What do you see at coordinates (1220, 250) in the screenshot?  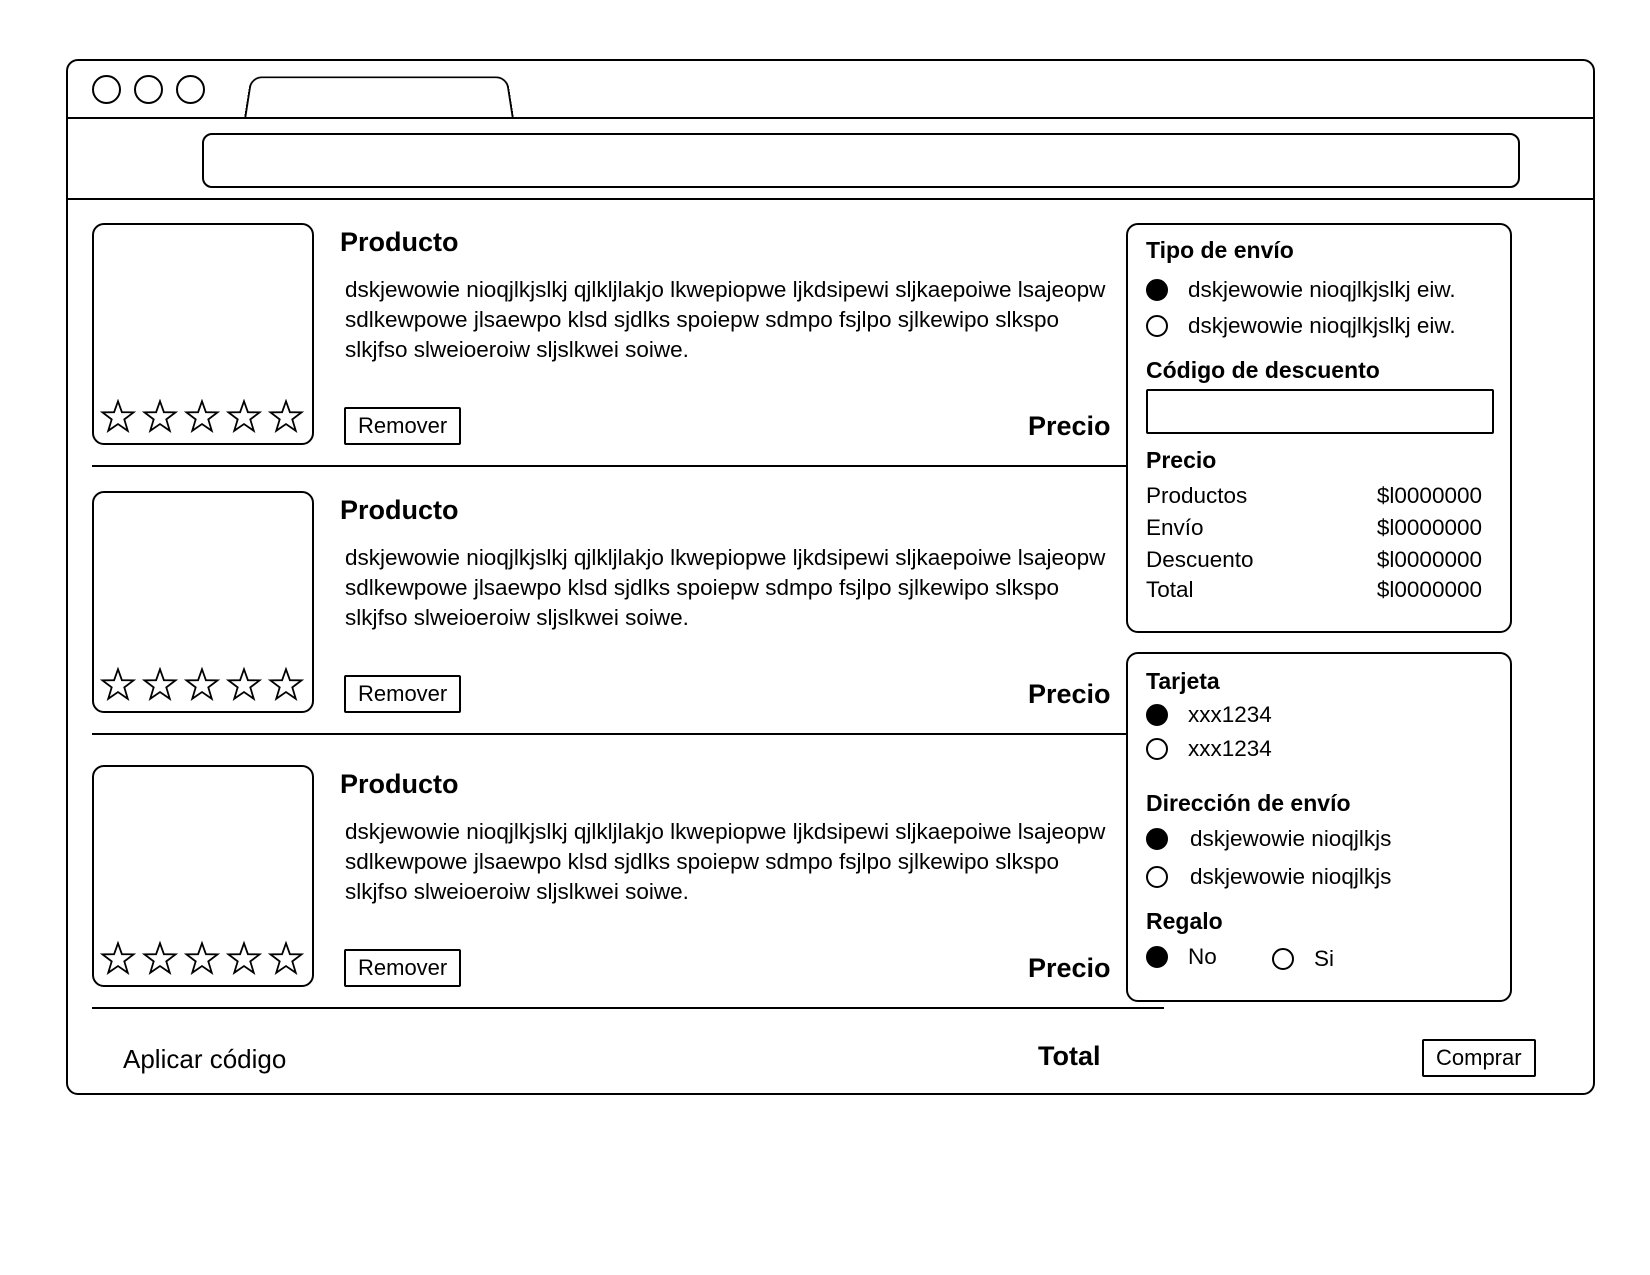 I see `shipping-type-heading: Tipo de envío` at bounding box center [1220, 250].